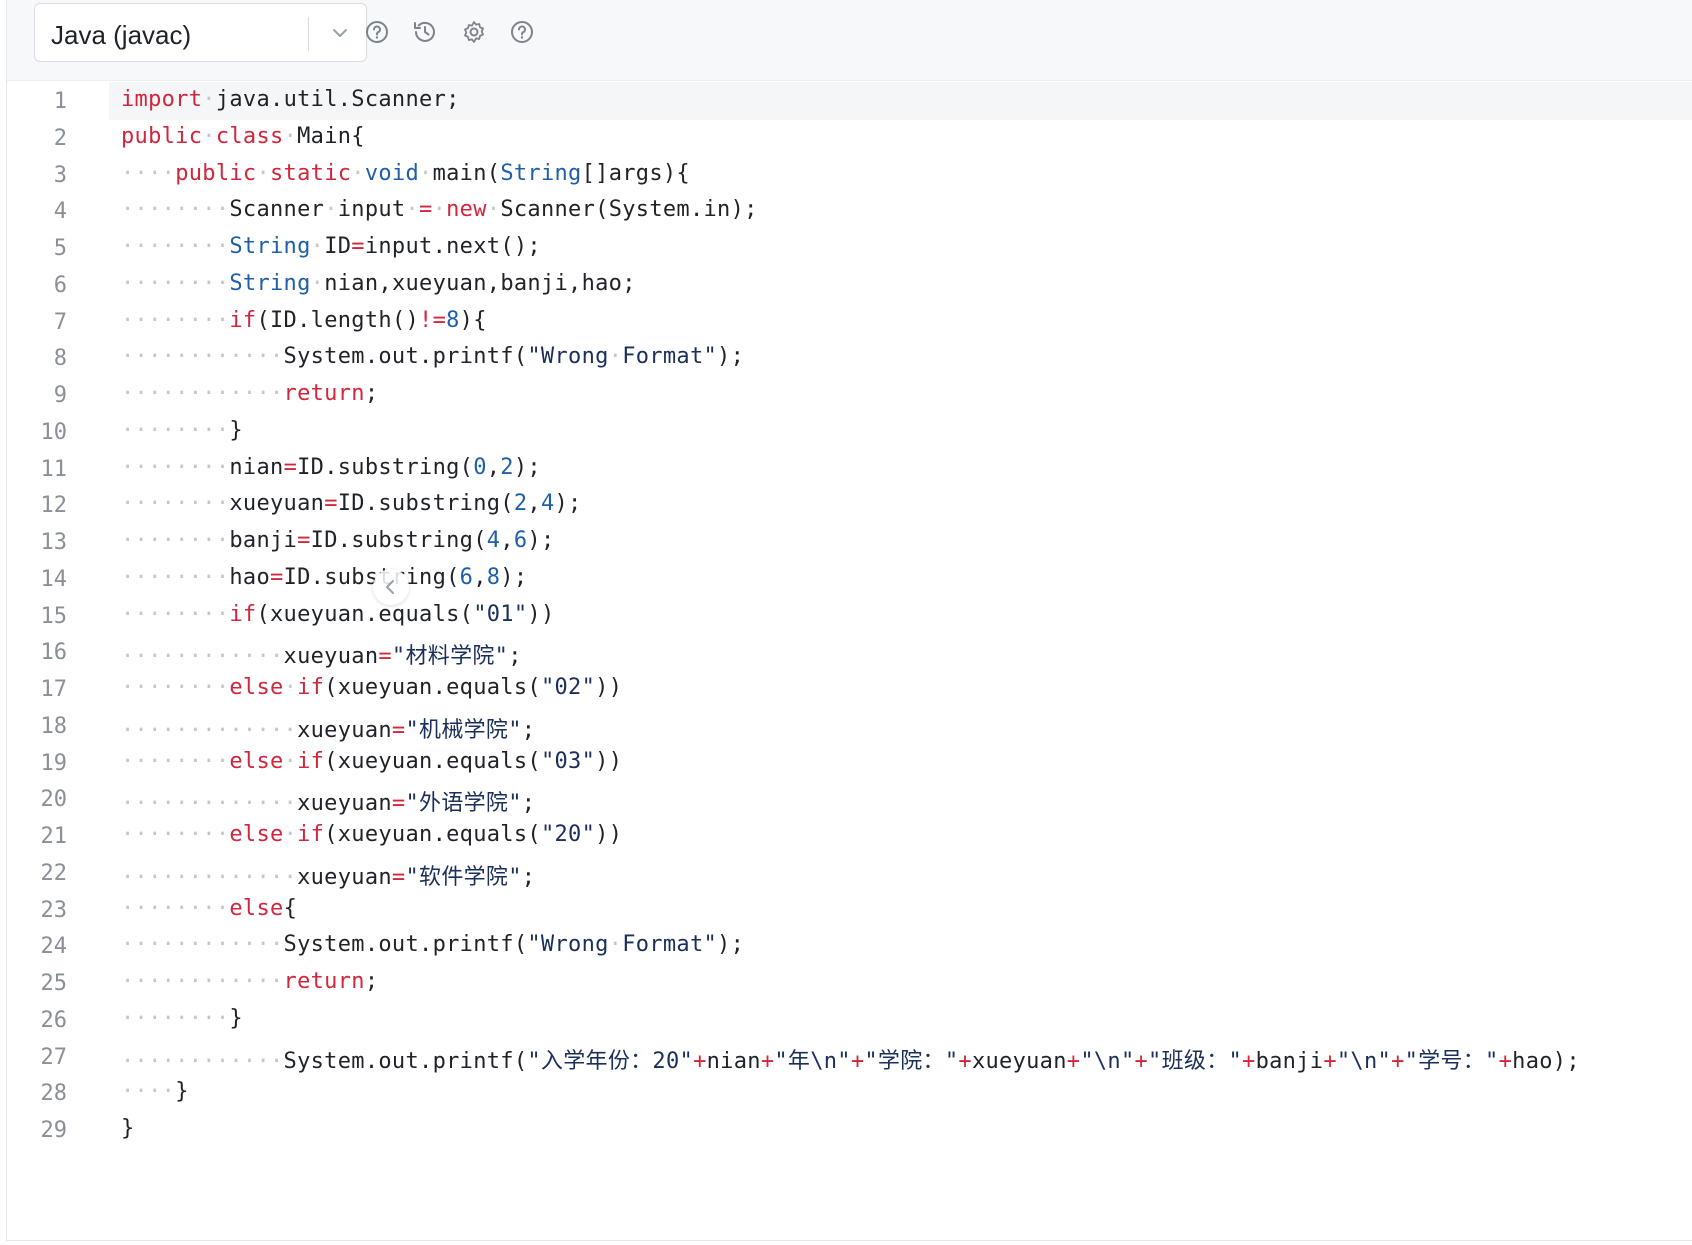  Describe the element at coordinates (54, 1020) in the screenshot. I see `line-number: 26` at that location.